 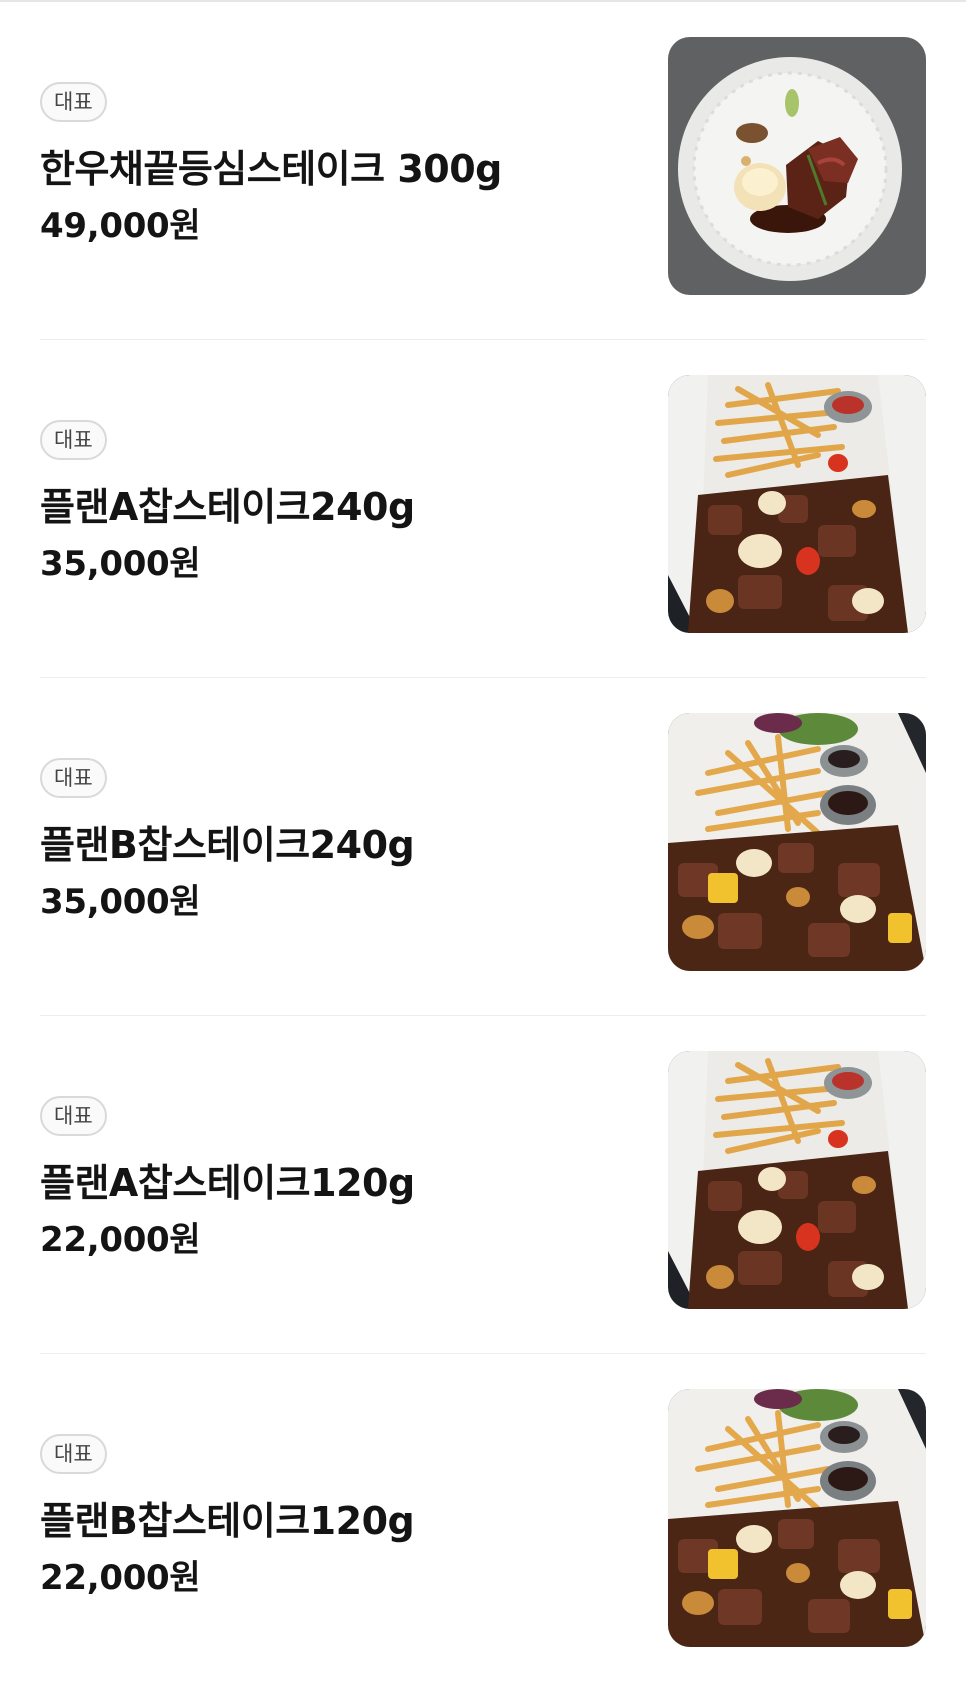 I want to click on menu-item-name: 플랜A찹스테이크120g, so click(x=227, y=1183).